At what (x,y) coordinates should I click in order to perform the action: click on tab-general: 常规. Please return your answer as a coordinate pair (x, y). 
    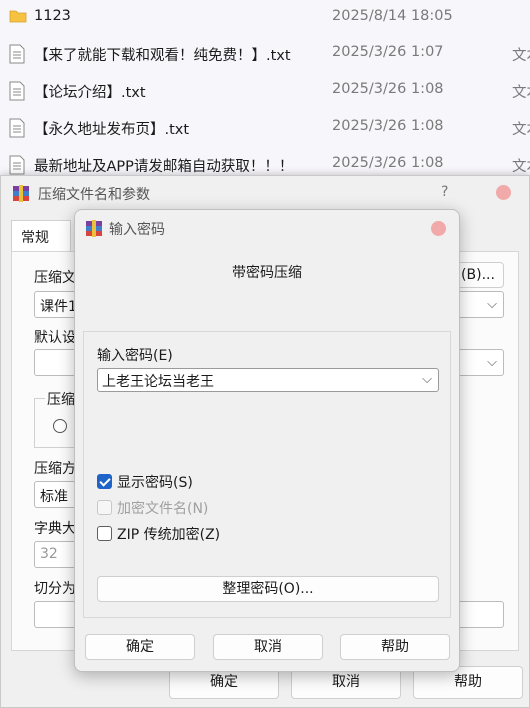
    Looking at the image, I should click on (41, 236).